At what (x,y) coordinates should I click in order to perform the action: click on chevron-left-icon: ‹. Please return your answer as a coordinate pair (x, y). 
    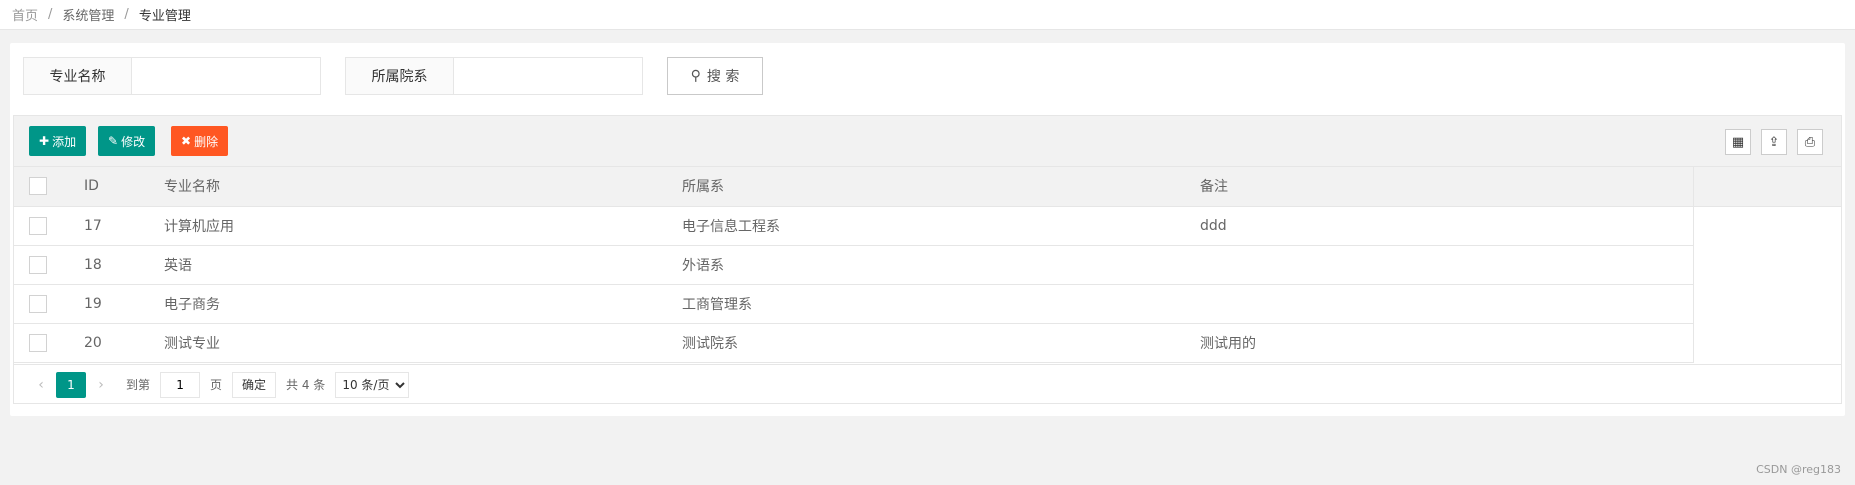
    Looking at the image, I should click on (41, 385).